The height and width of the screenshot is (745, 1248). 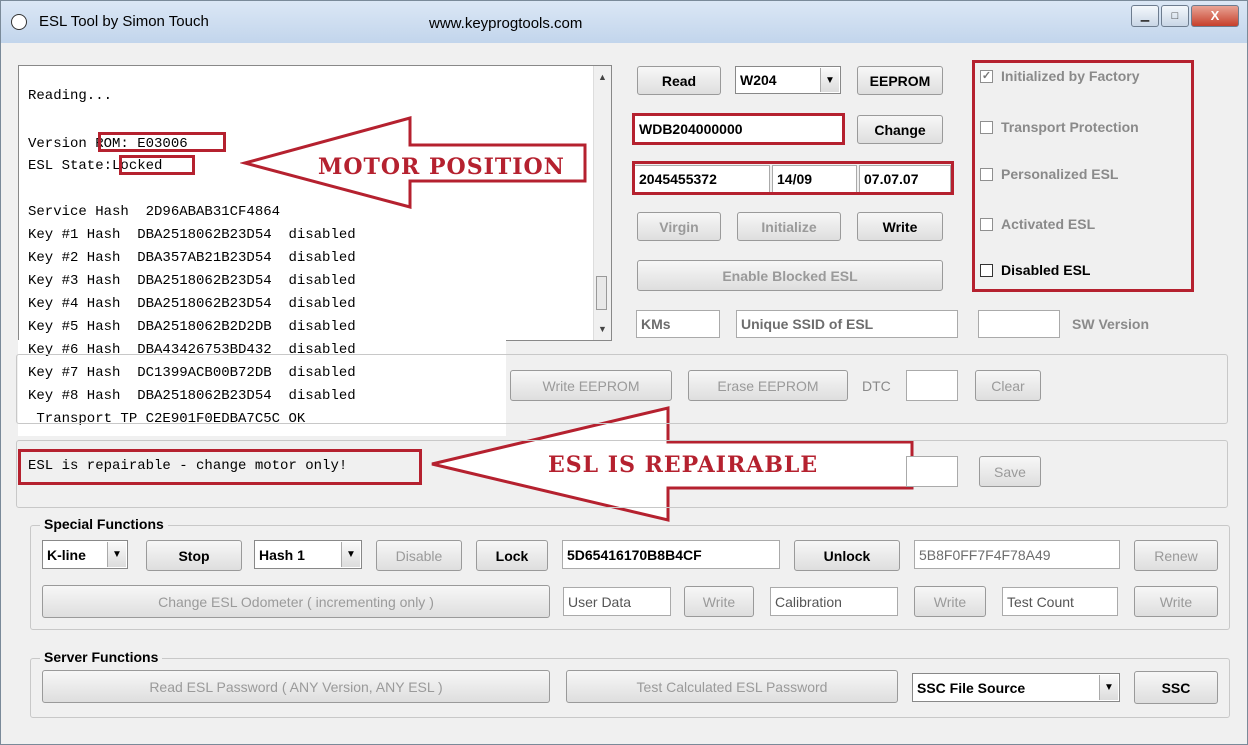 I want to click on test-password-button: Test Calculated ESL Password, so click(x=732, y=686).